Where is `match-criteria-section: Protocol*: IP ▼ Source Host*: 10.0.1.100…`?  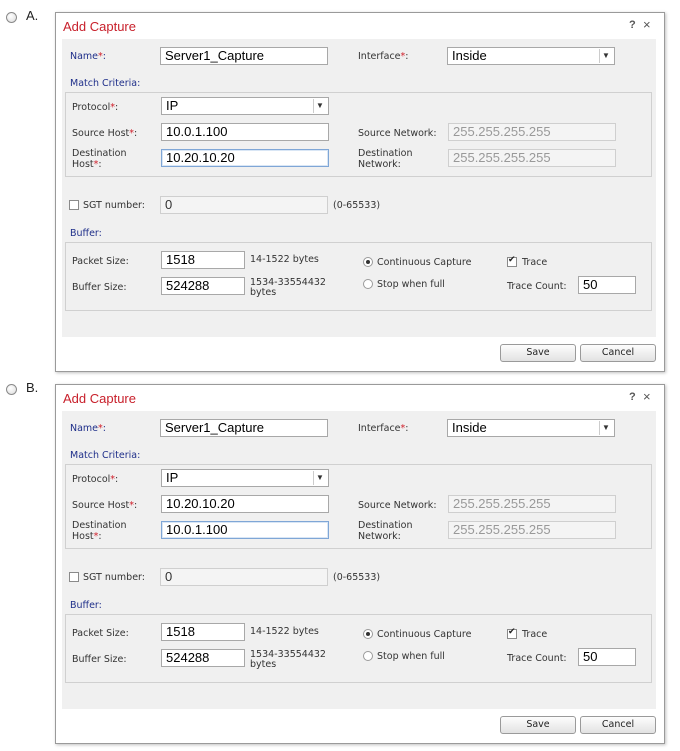 match-criteria-section: Protocol*: IP ▼ Source Host*: 10.0.1.100… is located at coordinates (358, 134).